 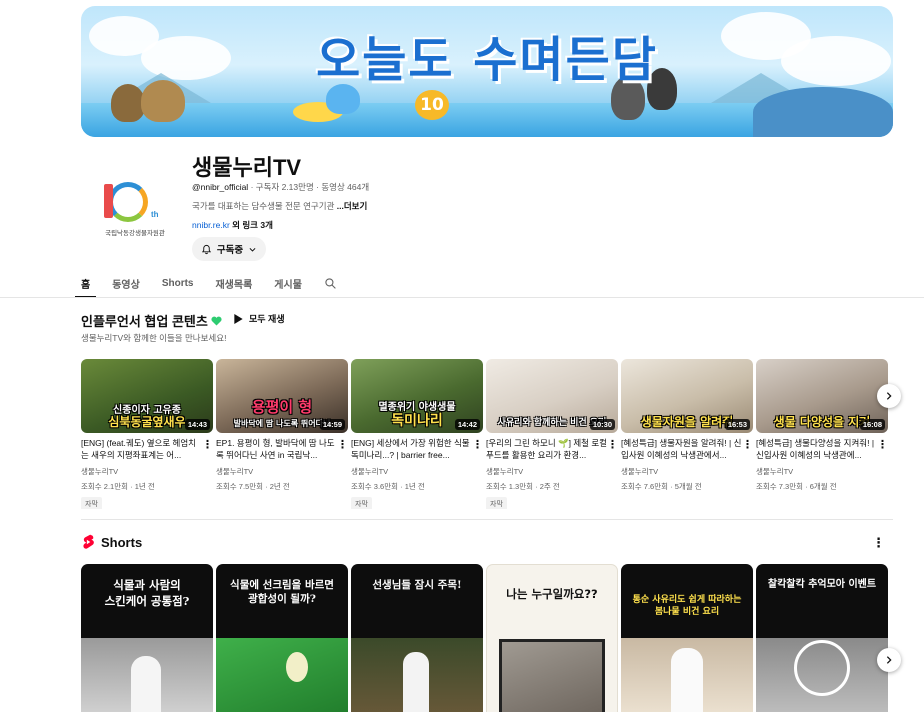 What do you see at coordinates (417, 585) in the screenshot?
I see `short-title: 선생님들 잠시 주목!` at bounding box center [417, 585].